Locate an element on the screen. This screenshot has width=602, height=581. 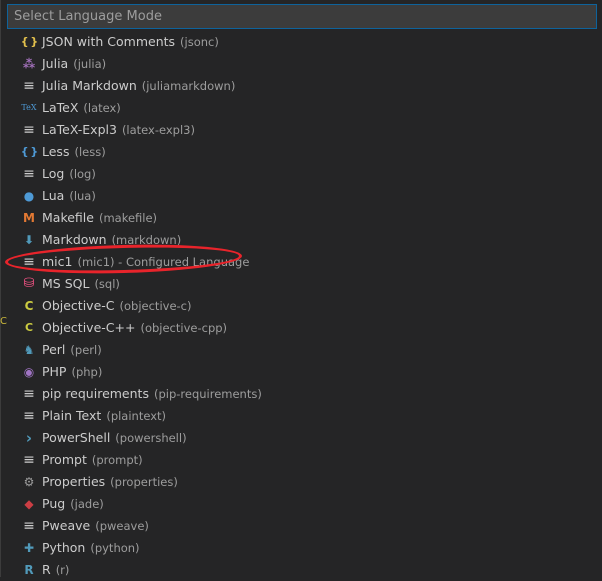
item-description: (properties) is located at coordinates (144, 482).